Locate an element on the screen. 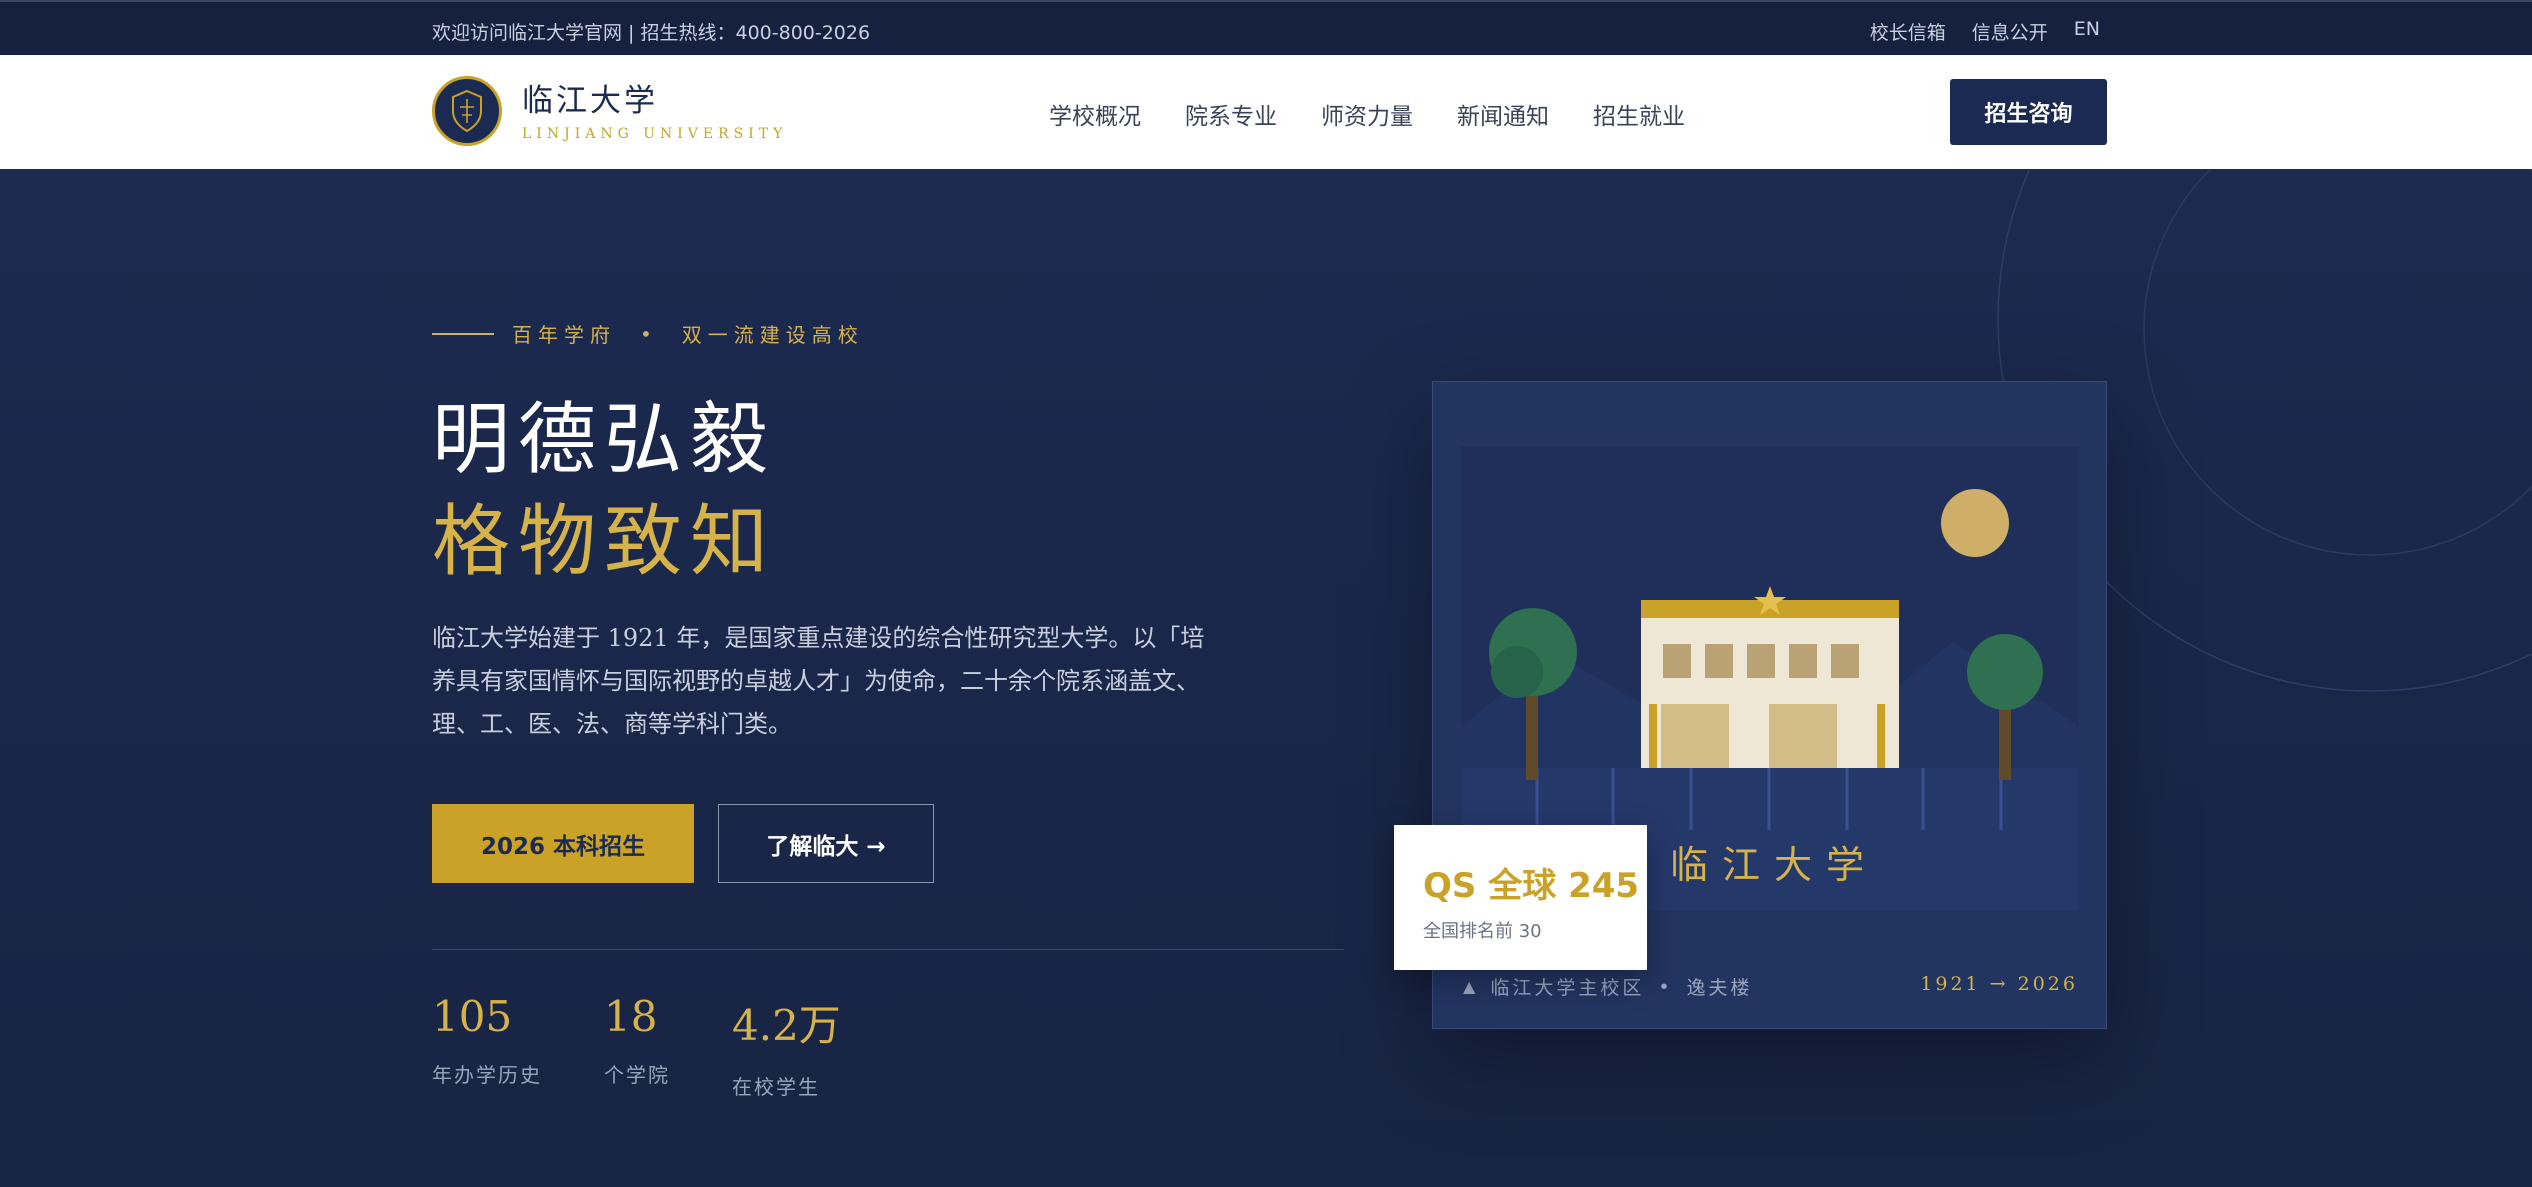 The image size is (2532, 1187). nav-item-news: 新闻通知 is located at coordinates (1503, 114).